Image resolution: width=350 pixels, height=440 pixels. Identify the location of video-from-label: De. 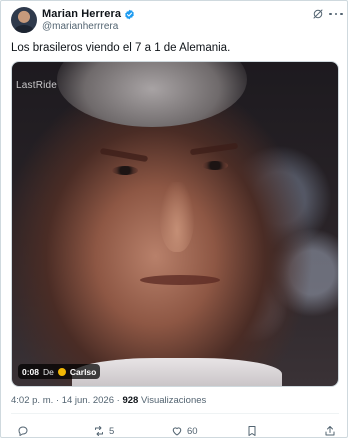
(48, 371).